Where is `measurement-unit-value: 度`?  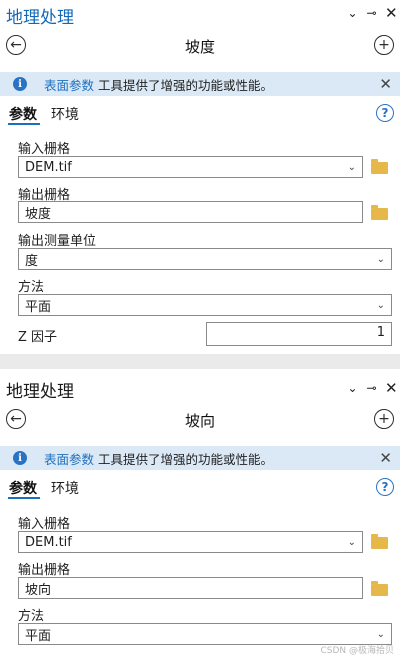
measurement-unit-value: 度 is located at coordinates (32, 261).